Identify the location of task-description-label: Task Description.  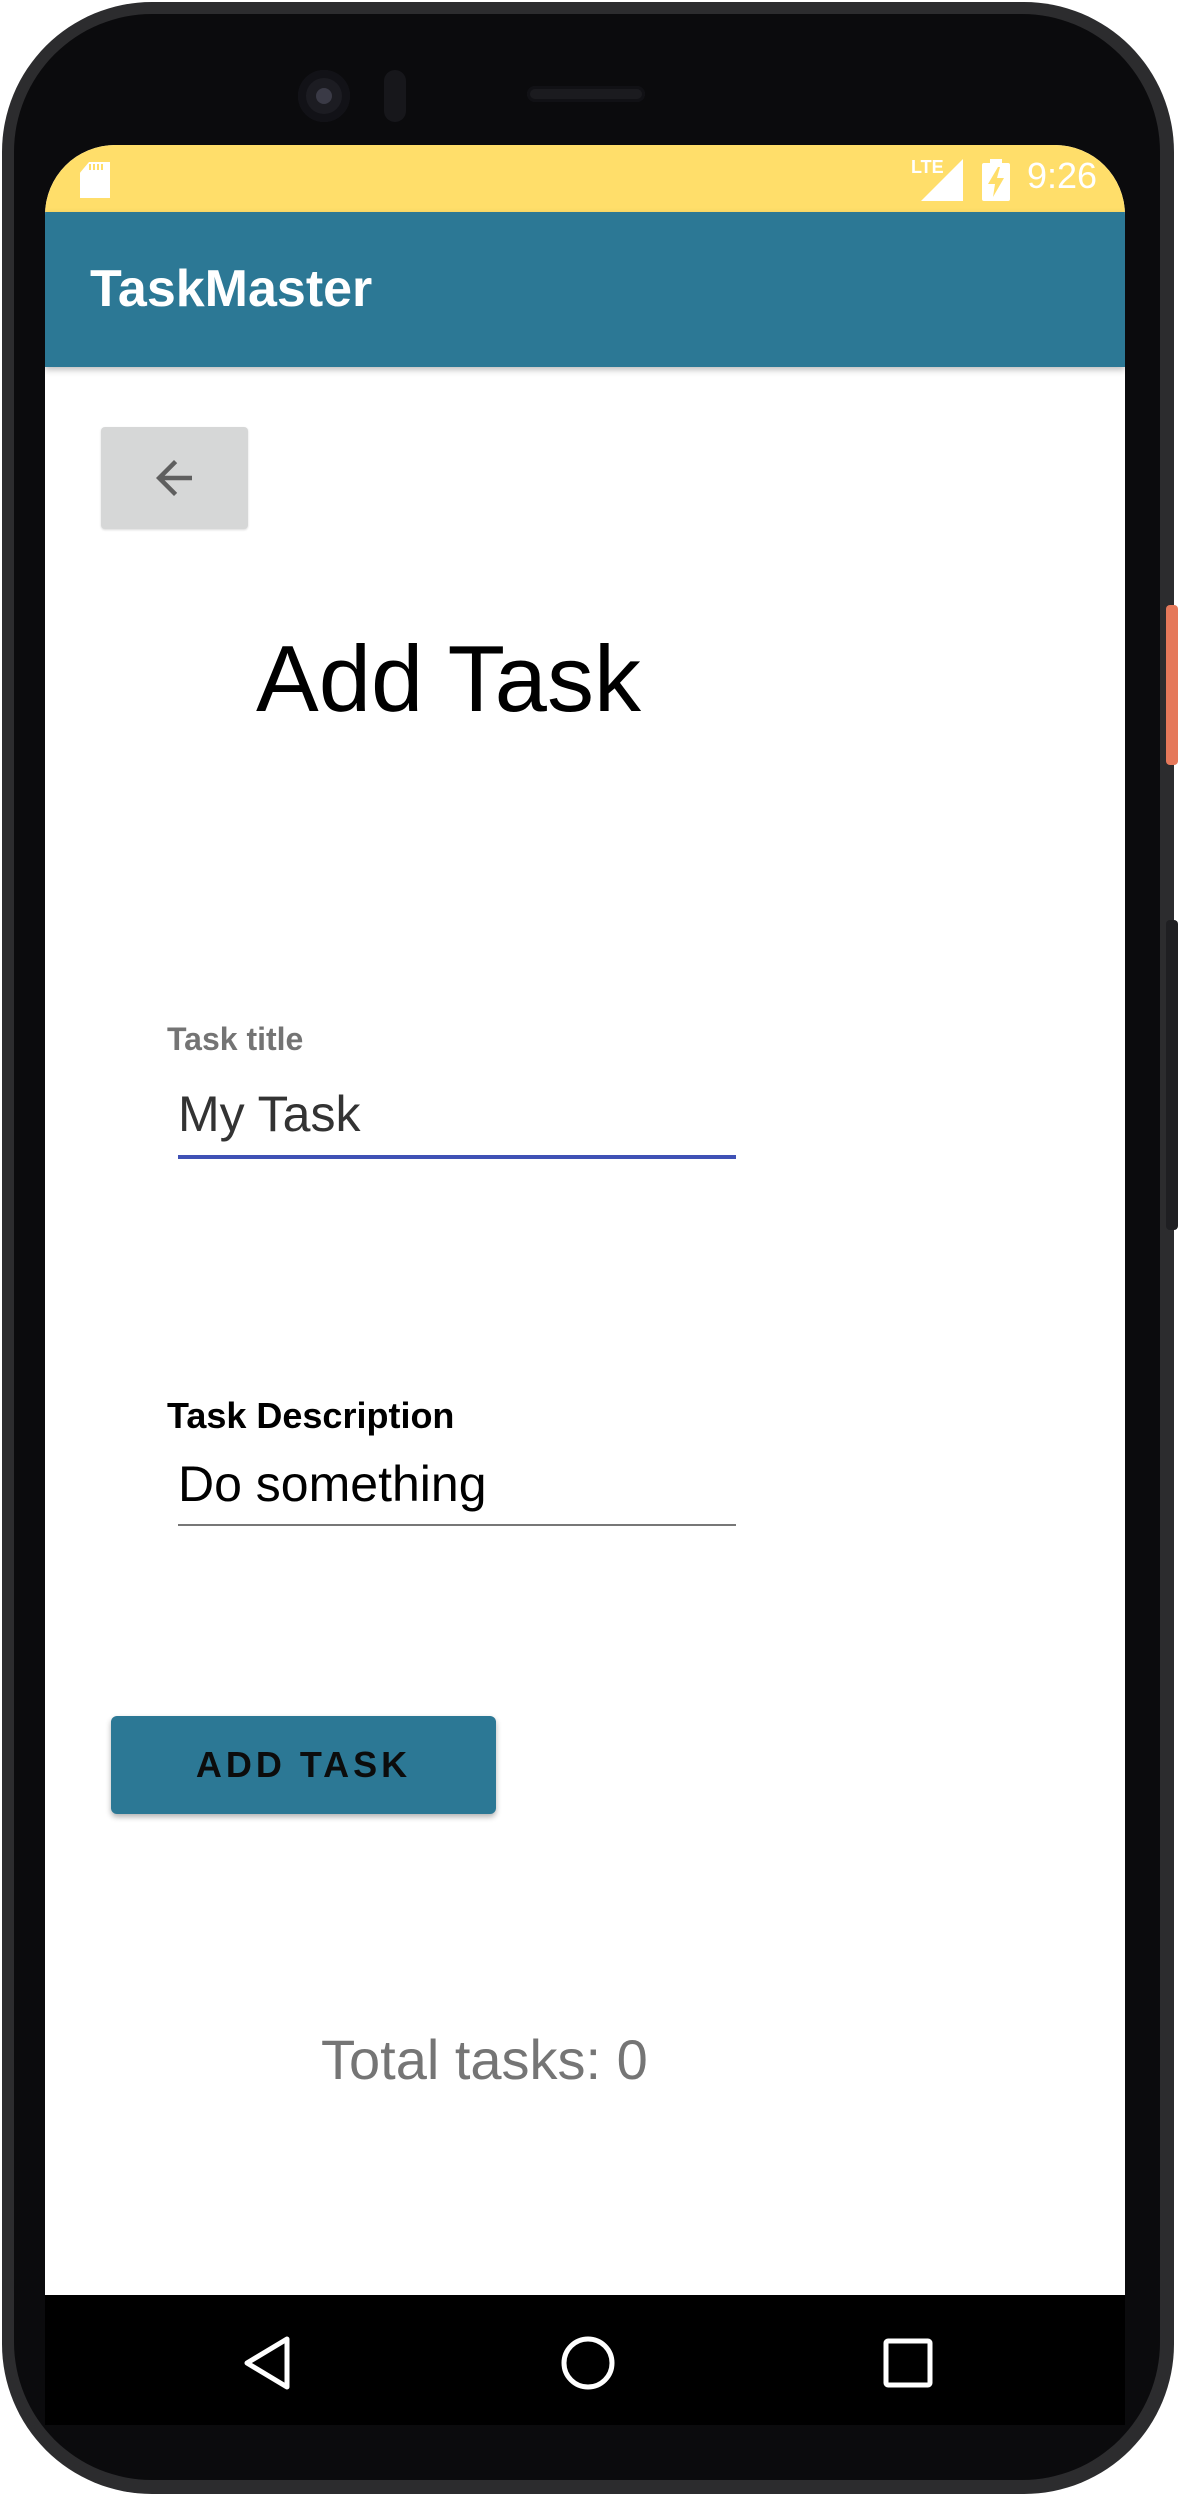
(311, 1415).